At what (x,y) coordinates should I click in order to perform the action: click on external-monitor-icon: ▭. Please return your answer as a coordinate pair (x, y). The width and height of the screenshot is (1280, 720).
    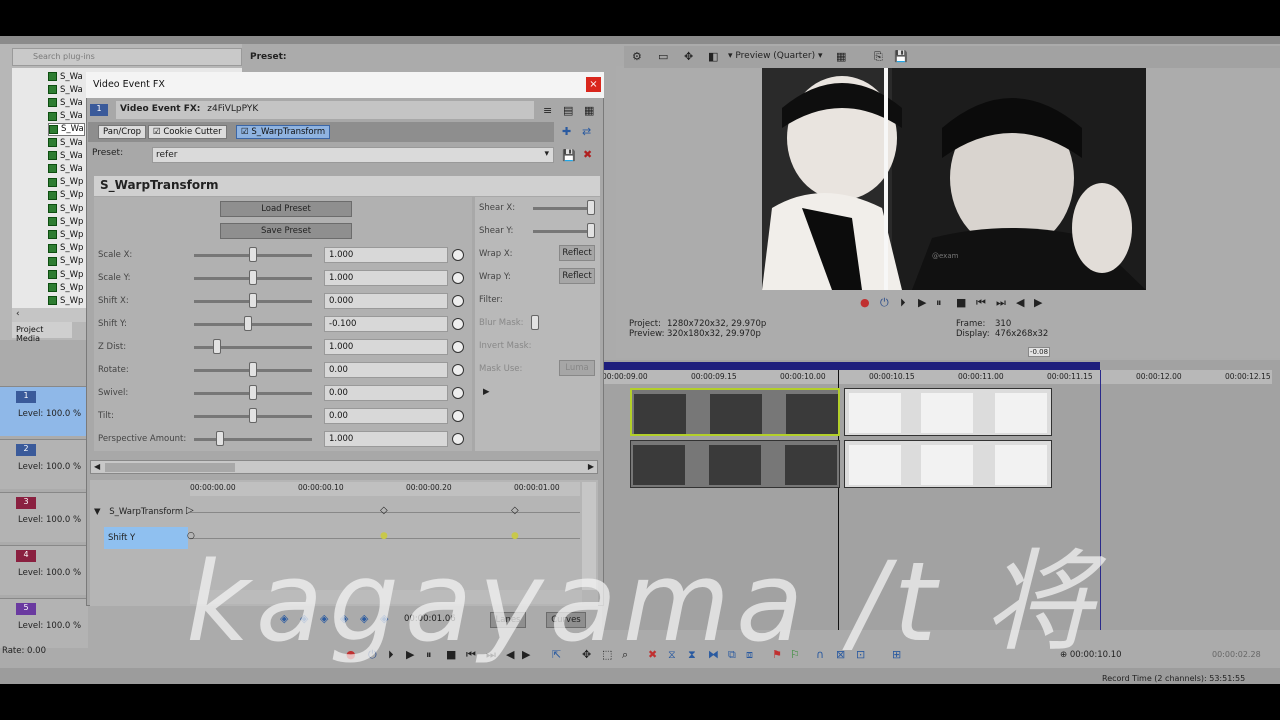
    Looking at the image, I should click on (663, 56).